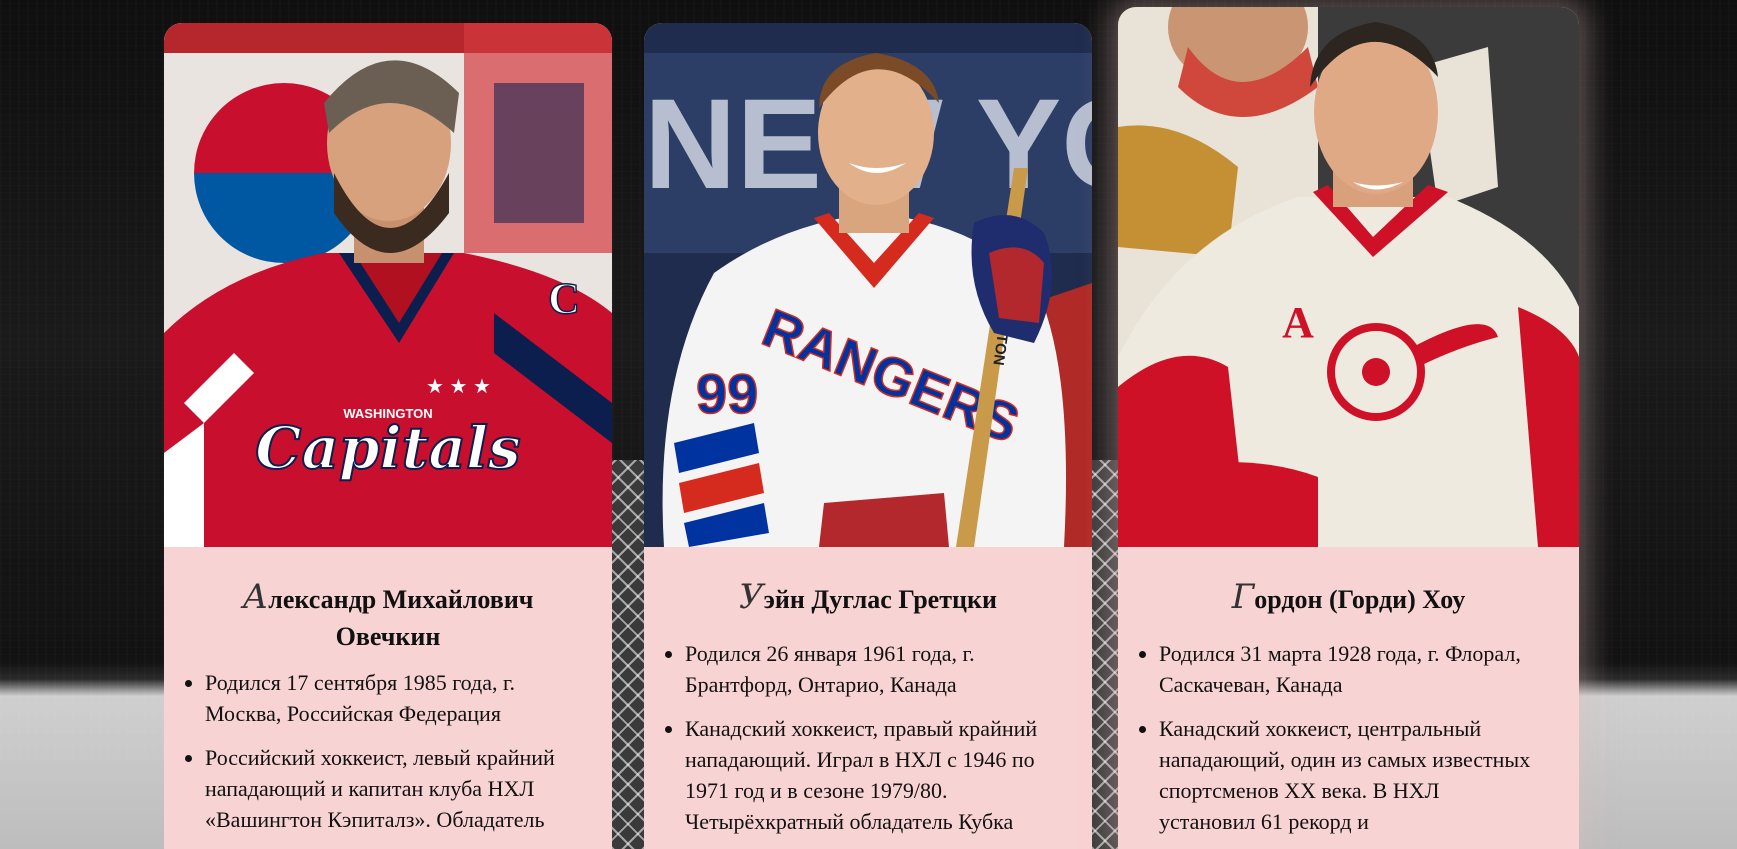 This screenshot has width=1737, height=849. What do you see at coordinates (1360, 599) in the screenshot?
I see `name-rest: ордон (Горди) Хоу` at bounding box center [1360, 599].